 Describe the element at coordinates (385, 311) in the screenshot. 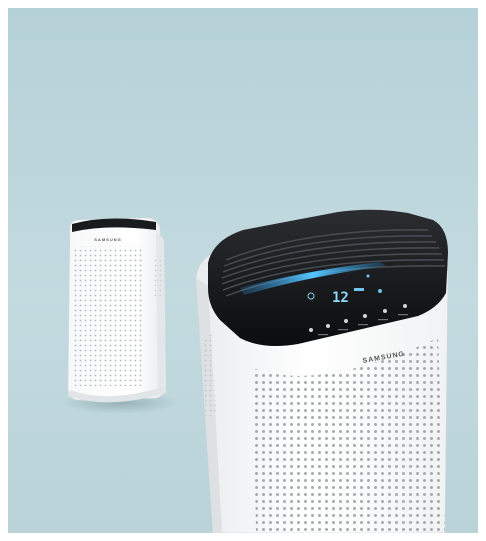

I see `lock-icon` at that location.